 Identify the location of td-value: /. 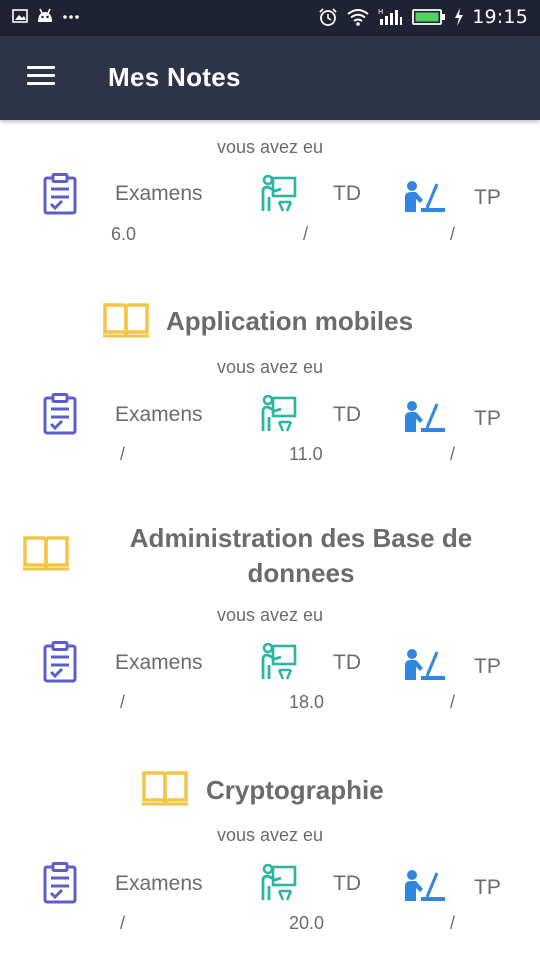
(306, 234).